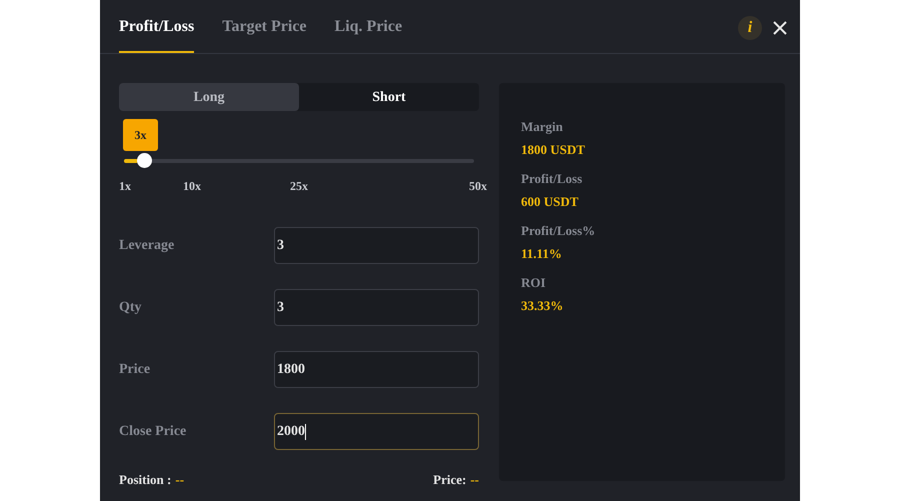  What do you see at coordinates (179, 480) in the screenshot?
I see `position-value: --` at bounding box center [179, 480].